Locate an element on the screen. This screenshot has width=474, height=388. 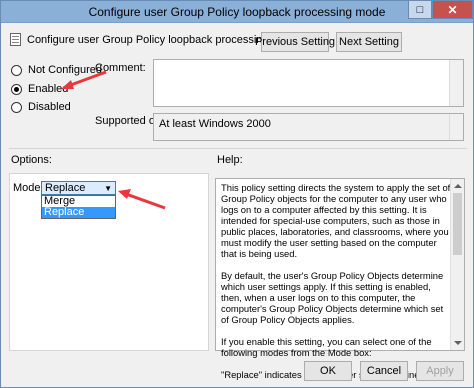
mode-dropdown: Replace ▼ is located at coordinates (78, 188).